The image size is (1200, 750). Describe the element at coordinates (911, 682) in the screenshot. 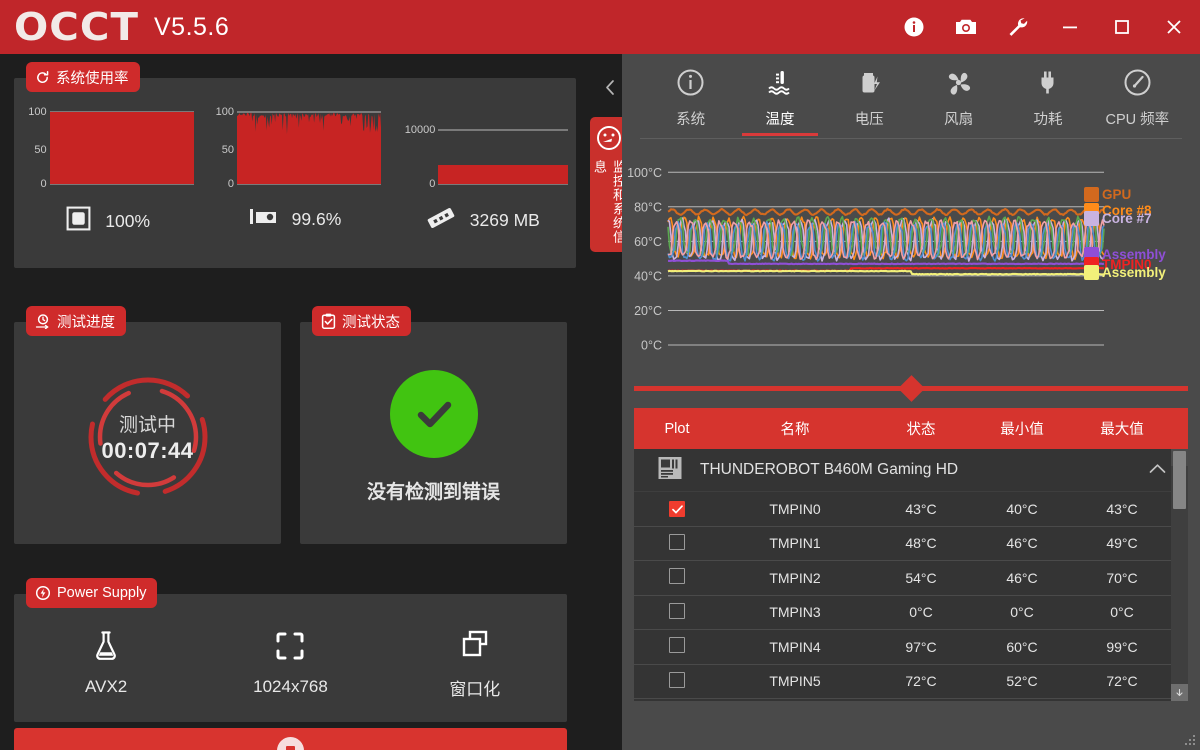

I see `table-row: TMPIN5 72°C 52°C 72°C` at that location.